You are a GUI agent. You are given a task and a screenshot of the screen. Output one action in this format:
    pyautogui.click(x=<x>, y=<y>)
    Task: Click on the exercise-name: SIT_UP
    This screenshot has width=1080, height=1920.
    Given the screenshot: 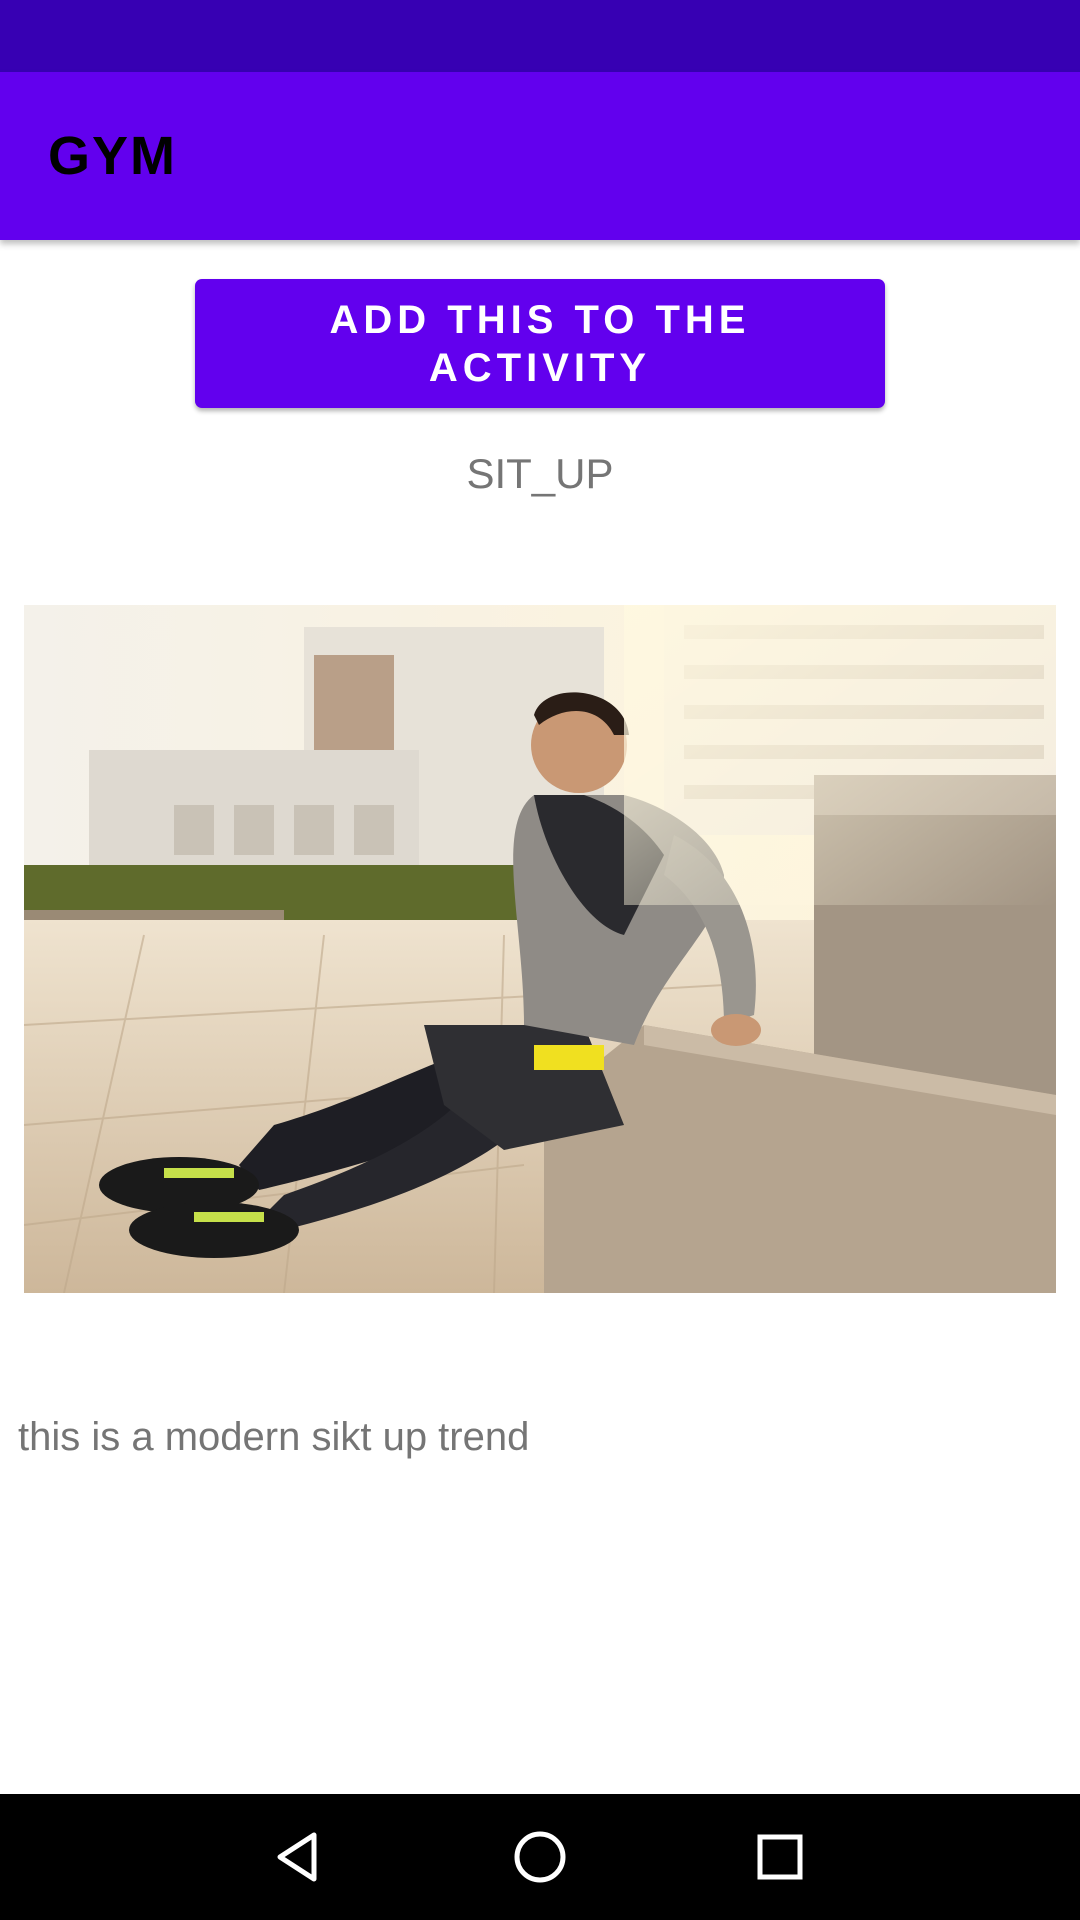 What is the action you would take?
    pyautogui.click(x=540, y=473)
    